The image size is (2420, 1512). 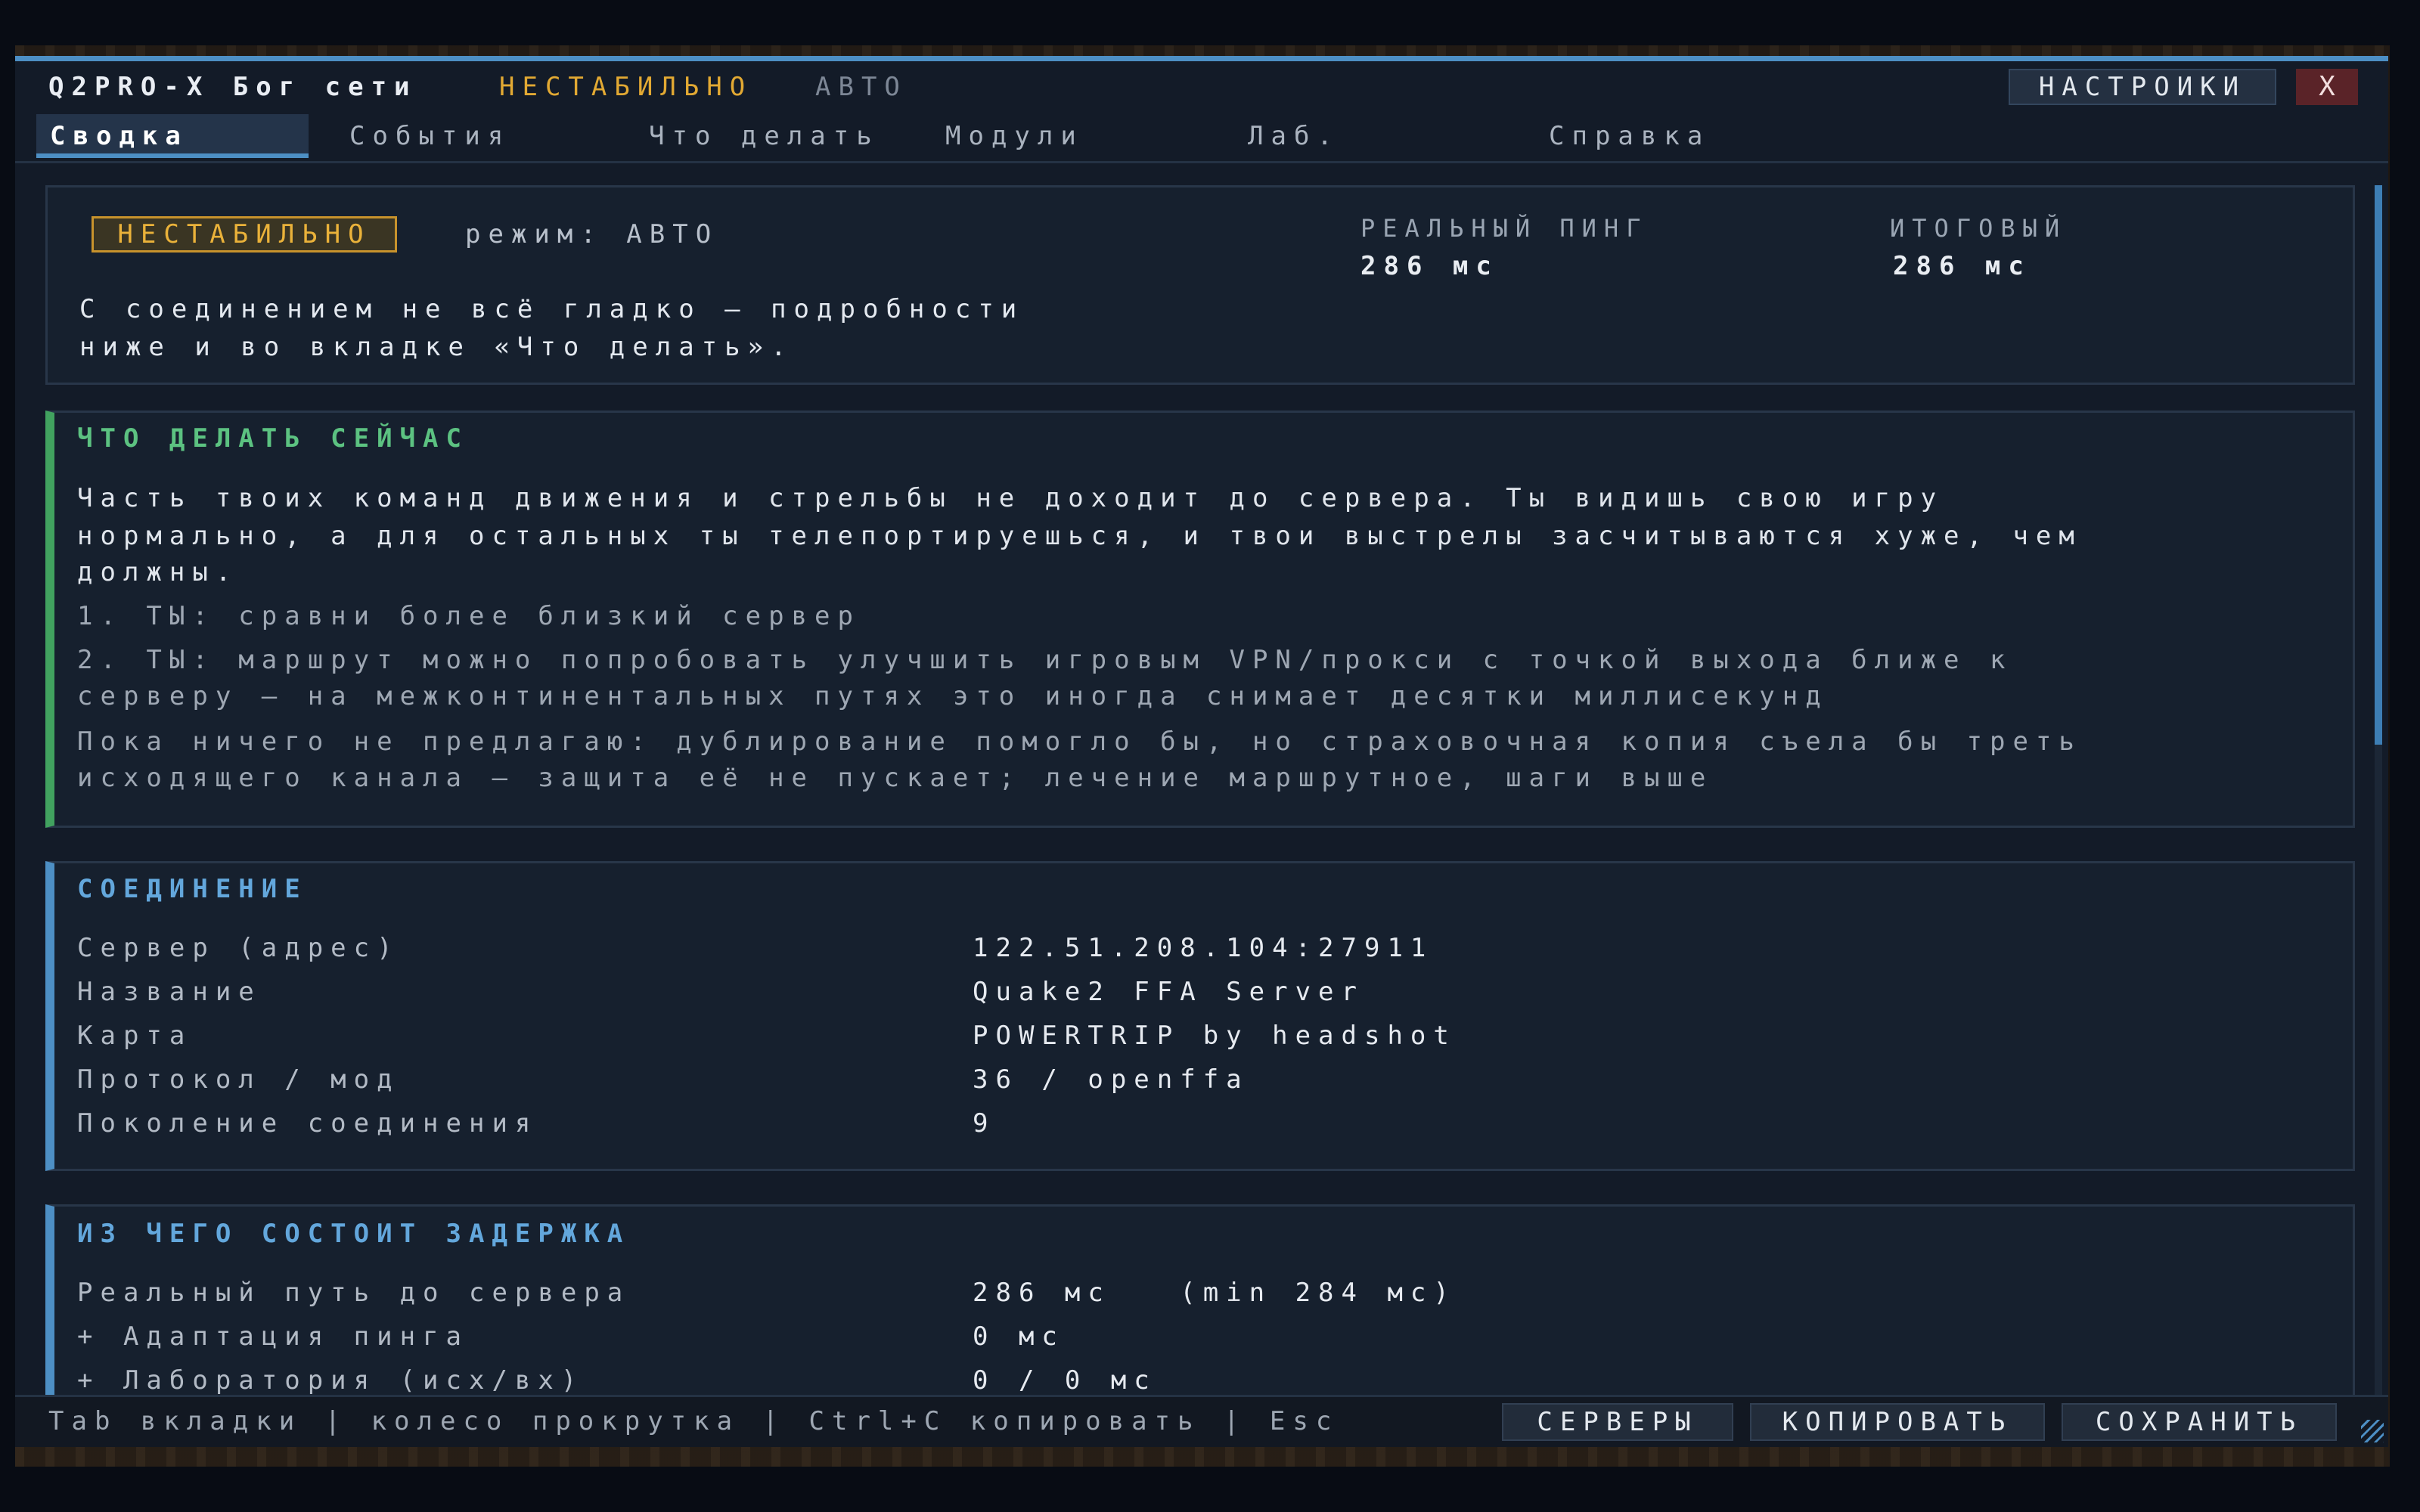 What do you see at coordinates (592, 234) in the screenshot?
I see `mode-label: режим: АВТО` at bounding box center [592, 234].